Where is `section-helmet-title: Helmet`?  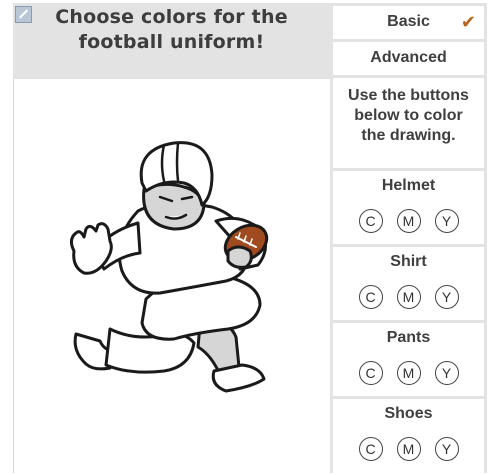 section-helmet-title: Helmet is located at coordinates (408, 185).